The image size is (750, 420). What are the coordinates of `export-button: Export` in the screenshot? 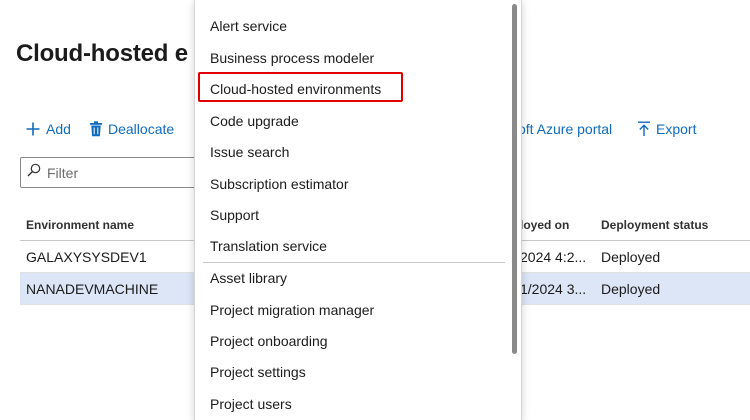 It's located at (666, 129).